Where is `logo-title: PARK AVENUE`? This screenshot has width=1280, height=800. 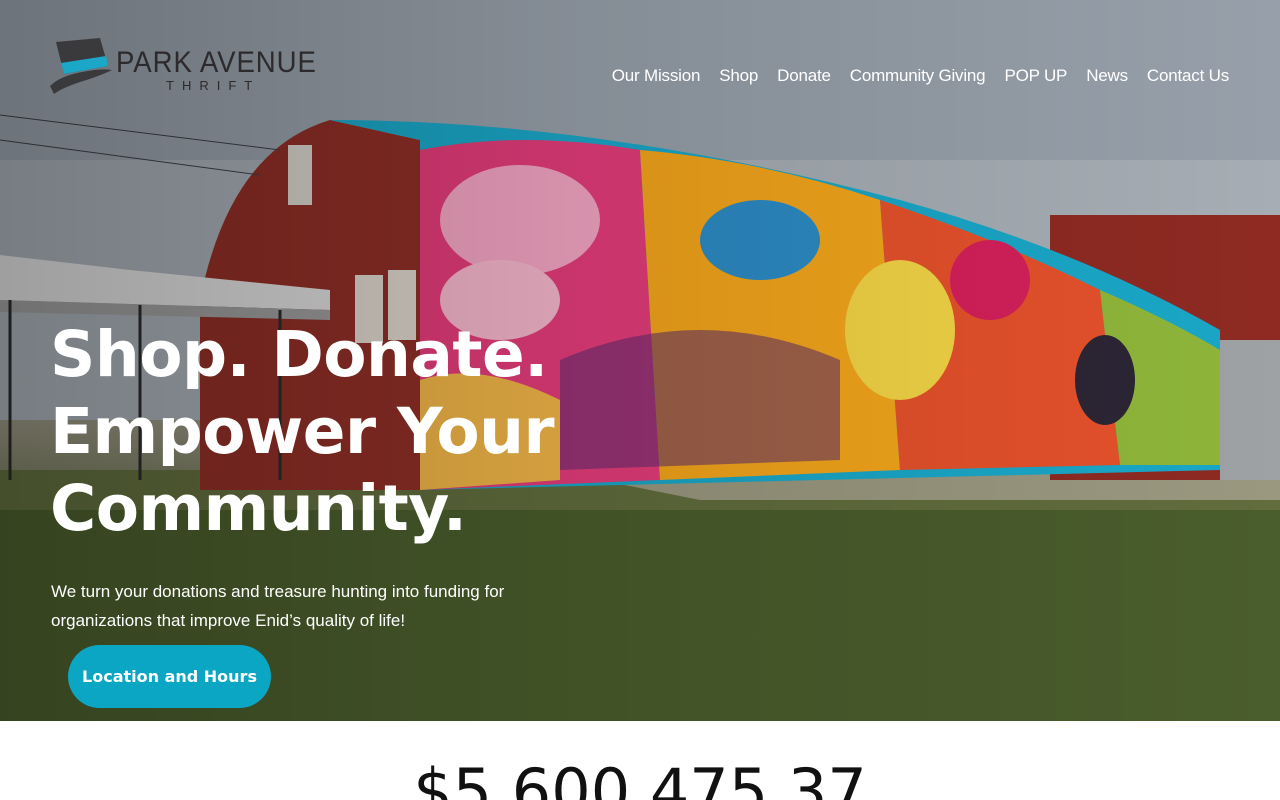 logo-title: PARK AVENUE is located at coordinates (216, 62).